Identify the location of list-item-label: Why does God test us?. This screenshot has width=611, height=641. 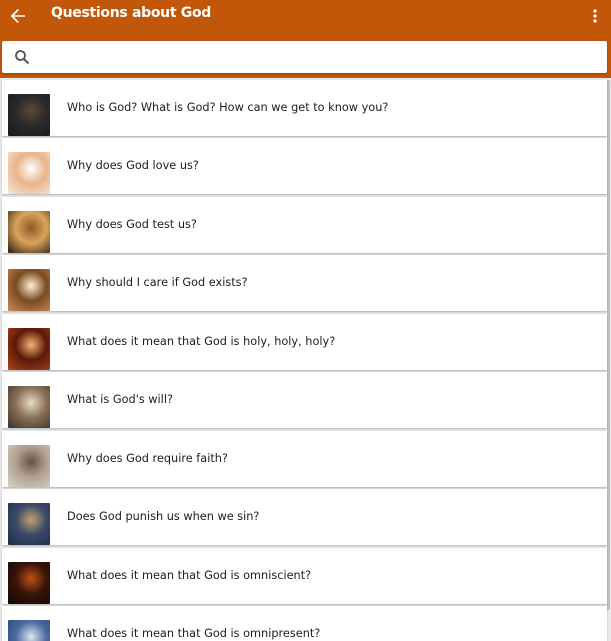
(132, 224).